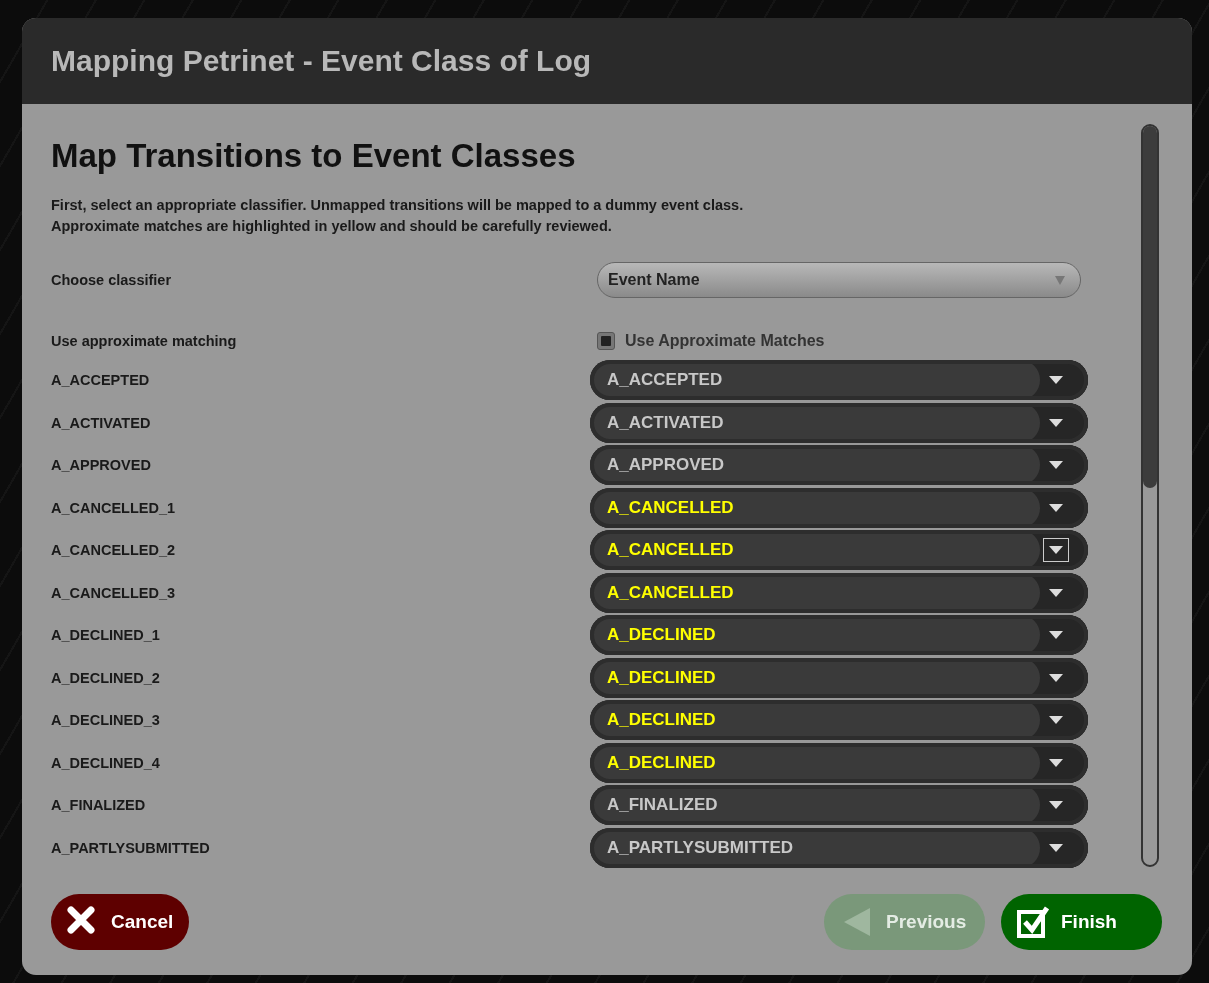 The height and width of the screenshot is (983, 1209). Describe the element at coordinates (839, 422) in the screenshot. I see `event-class-dropdown: A_ACTIVATED` at that location.